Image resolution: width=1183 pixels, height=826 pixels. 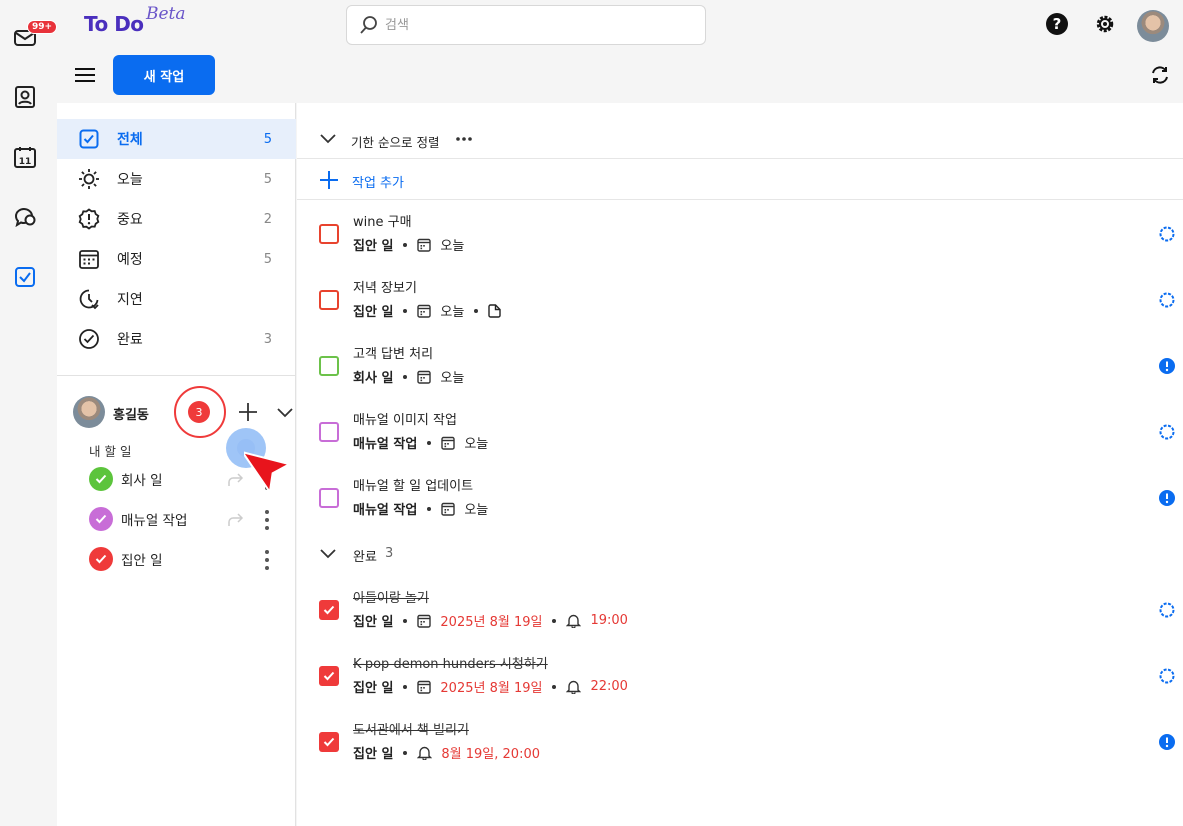 I want to click on task-title: wine 구매, so click(x=382, y=222).